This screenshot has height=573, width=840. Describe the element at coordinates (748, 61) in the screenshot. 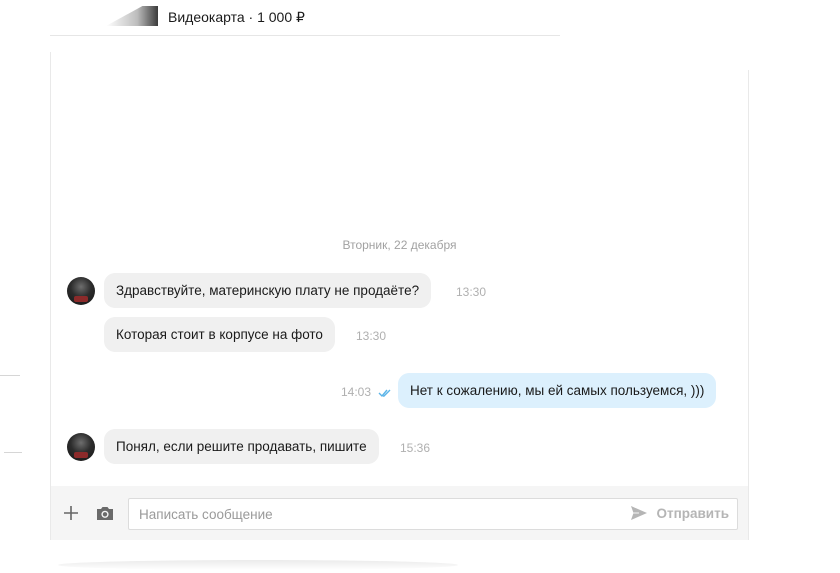

I see `panel-edge` at that location.